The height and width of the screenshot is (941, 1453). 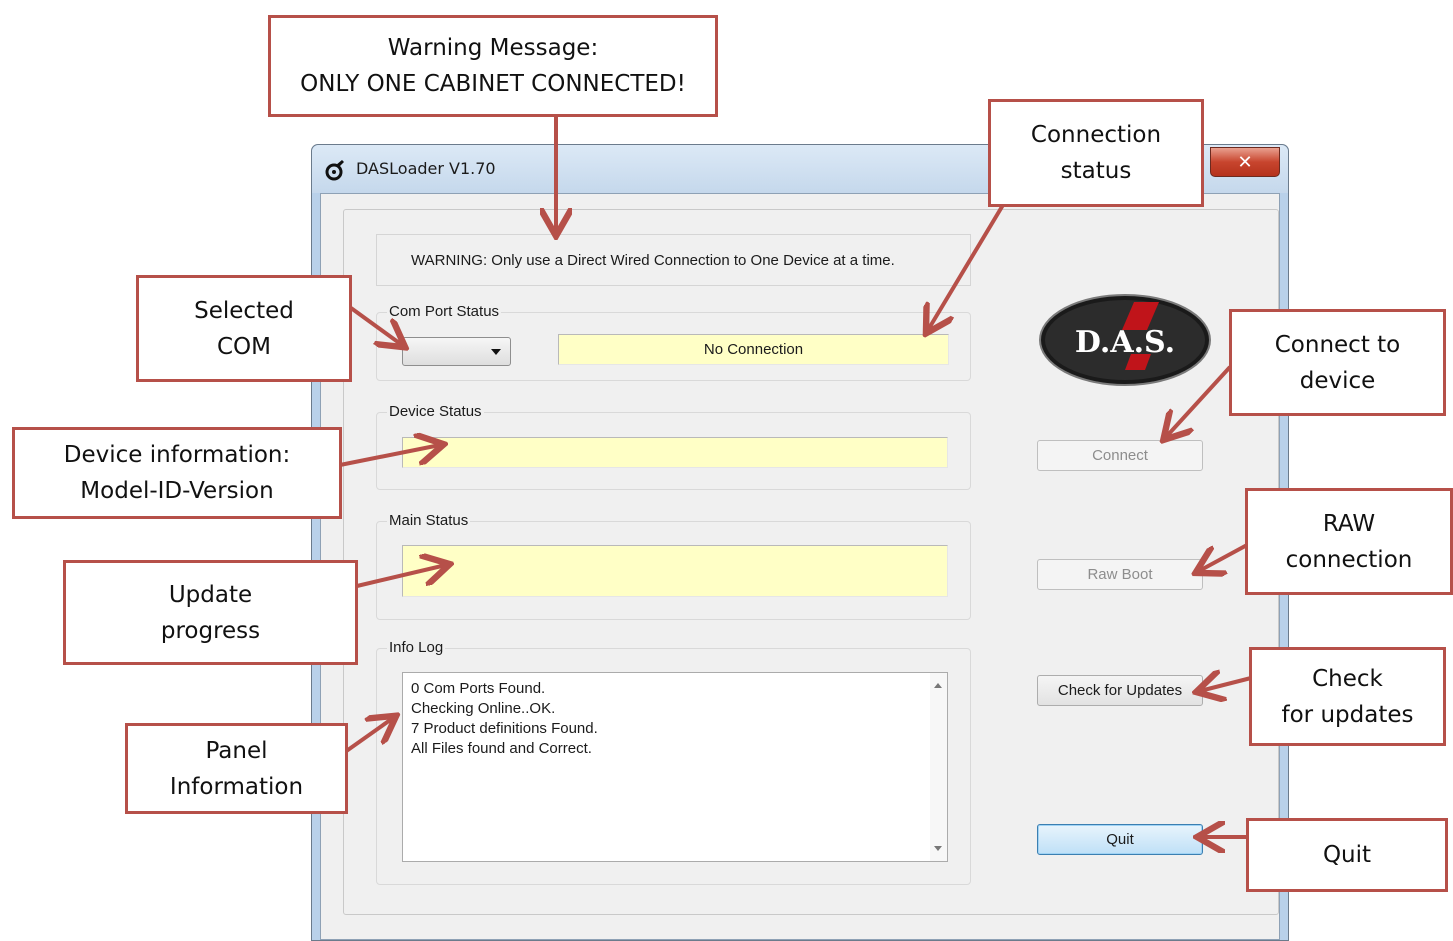 What do you see at coordinates (236, 750) in the screenshot?
I see `callout-line: Panel` at bounding box center [236, 750].